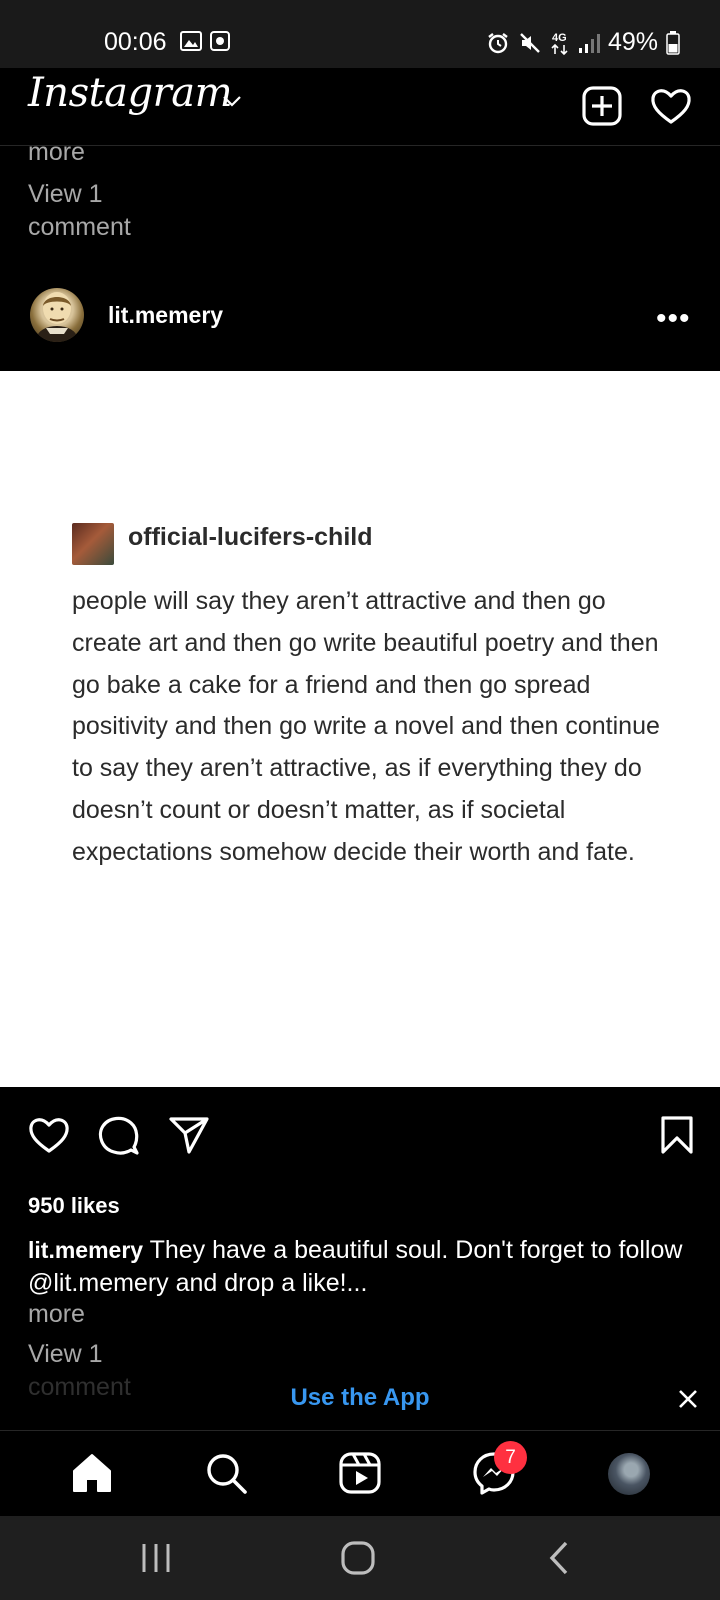 The height and width of the screenshot is (1600, 720). What do you see at coordinates (510, 1457) in the screenshot?
I see `messenger-badge: 7` at bounding box center [510, 1457].